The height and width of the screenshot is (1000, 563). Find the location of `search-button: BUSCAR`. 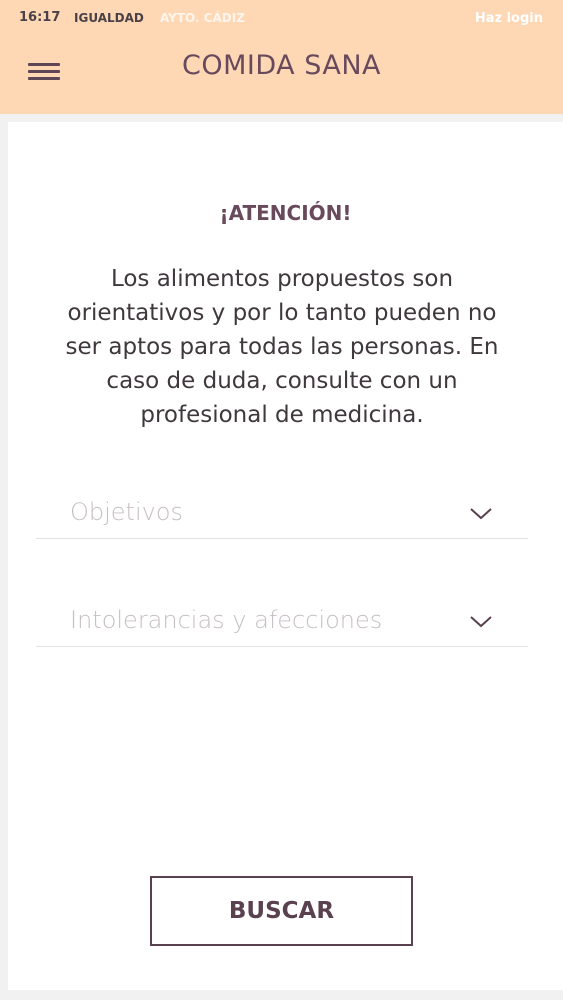

search-button: BUSCAR is located at coordinates (281, 911).